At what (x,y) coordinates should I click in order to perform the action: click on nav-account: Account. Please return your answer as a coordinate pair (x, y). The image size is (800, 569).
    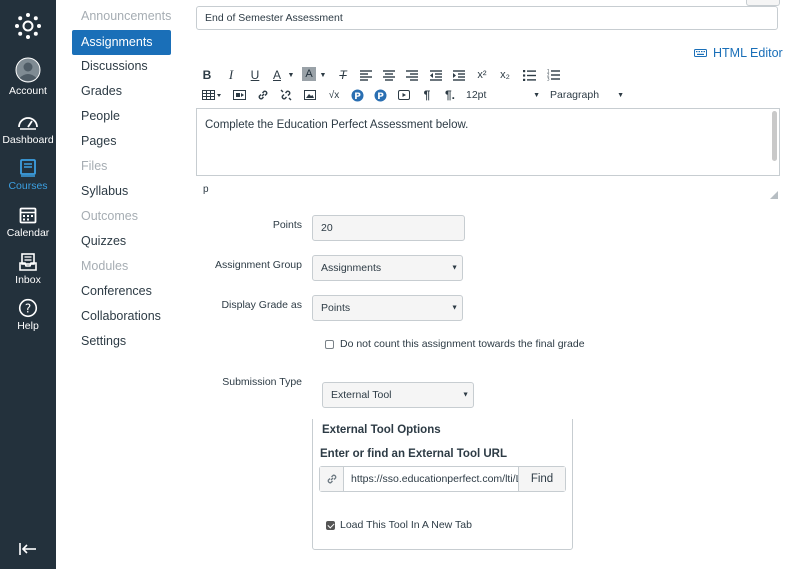
    Looking at the image, I should click on (28, 77).